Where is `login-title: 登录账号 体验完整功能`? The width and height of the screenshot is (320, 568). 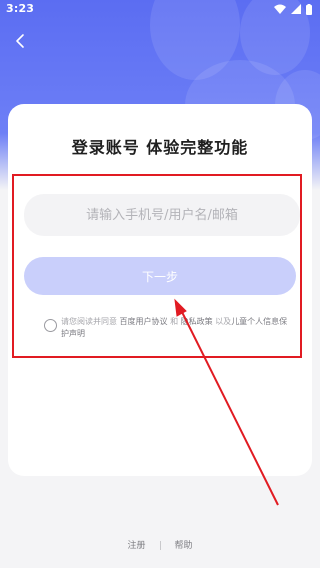
login-title: 登录账号 体验完整功能 is located at coordinates (160, 147).